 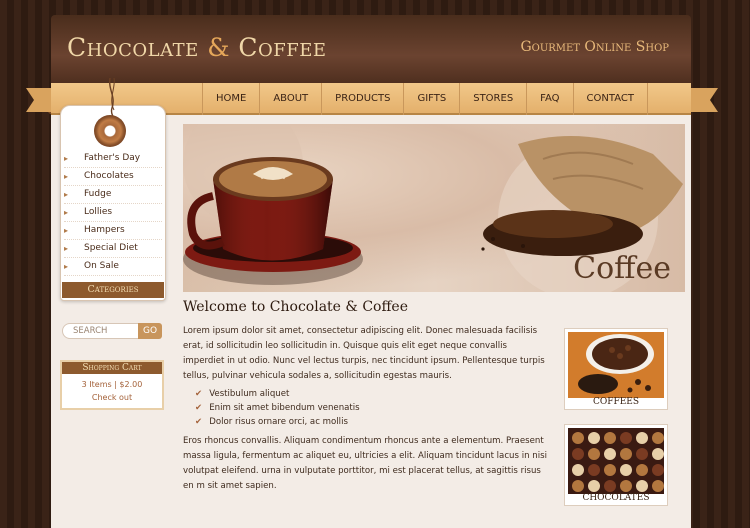 I want to click on ribbon-left-end, so click(x=40, y=101).